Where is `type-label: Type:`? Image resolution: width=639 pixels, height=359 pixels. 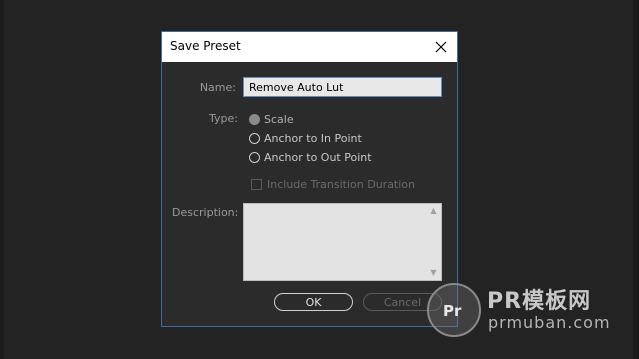
type-label: Type: is located at coordinates (223, 118).